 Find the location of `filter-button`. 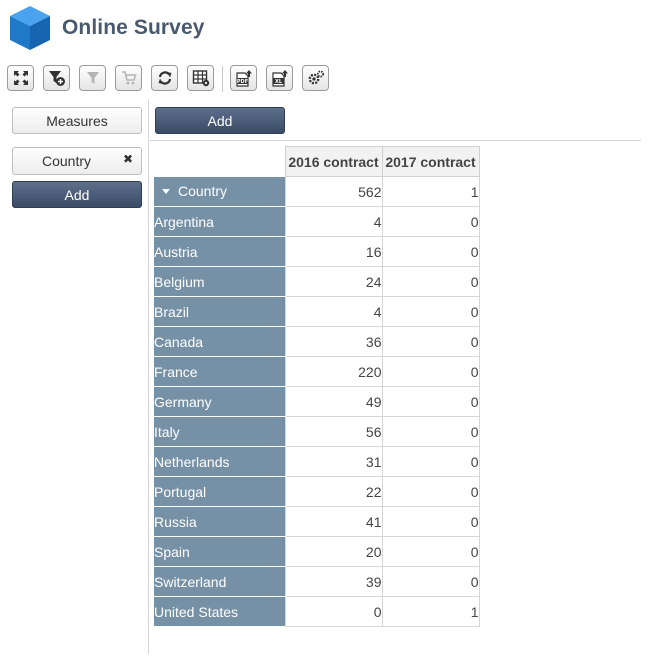

filter-button is located at coordinates (92, 78).